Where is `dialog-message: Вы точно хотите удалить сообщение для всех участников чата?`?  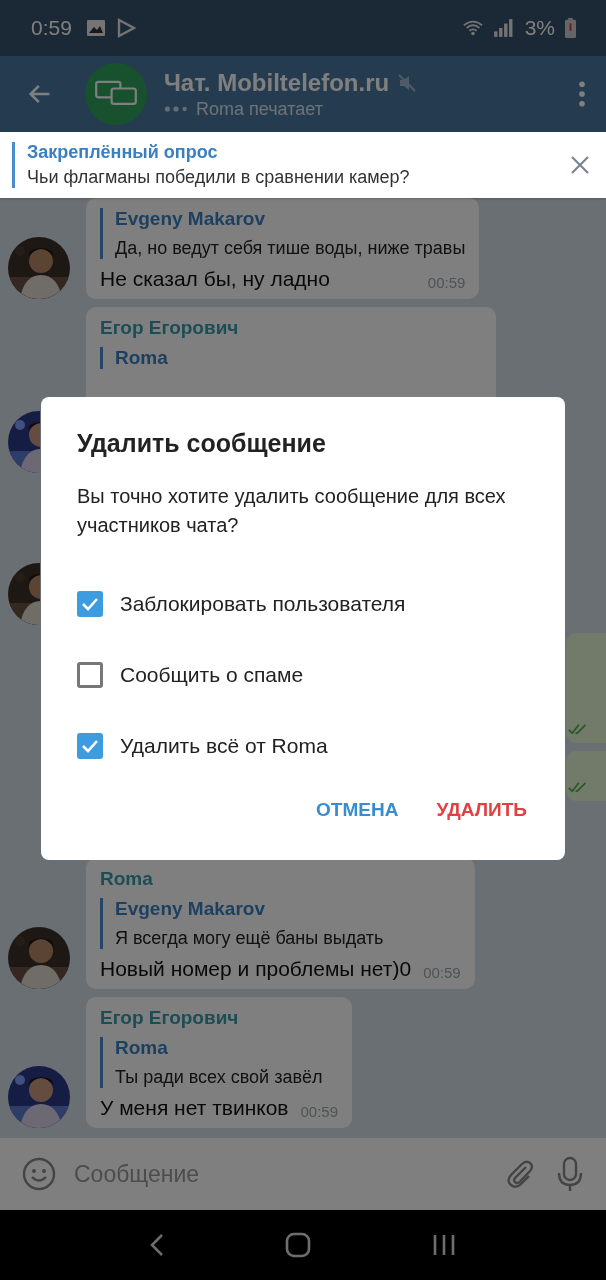
dialog-message: Вы точно хотите удалить сообщение для всех участников чата? is located at coordinates (292, 511).